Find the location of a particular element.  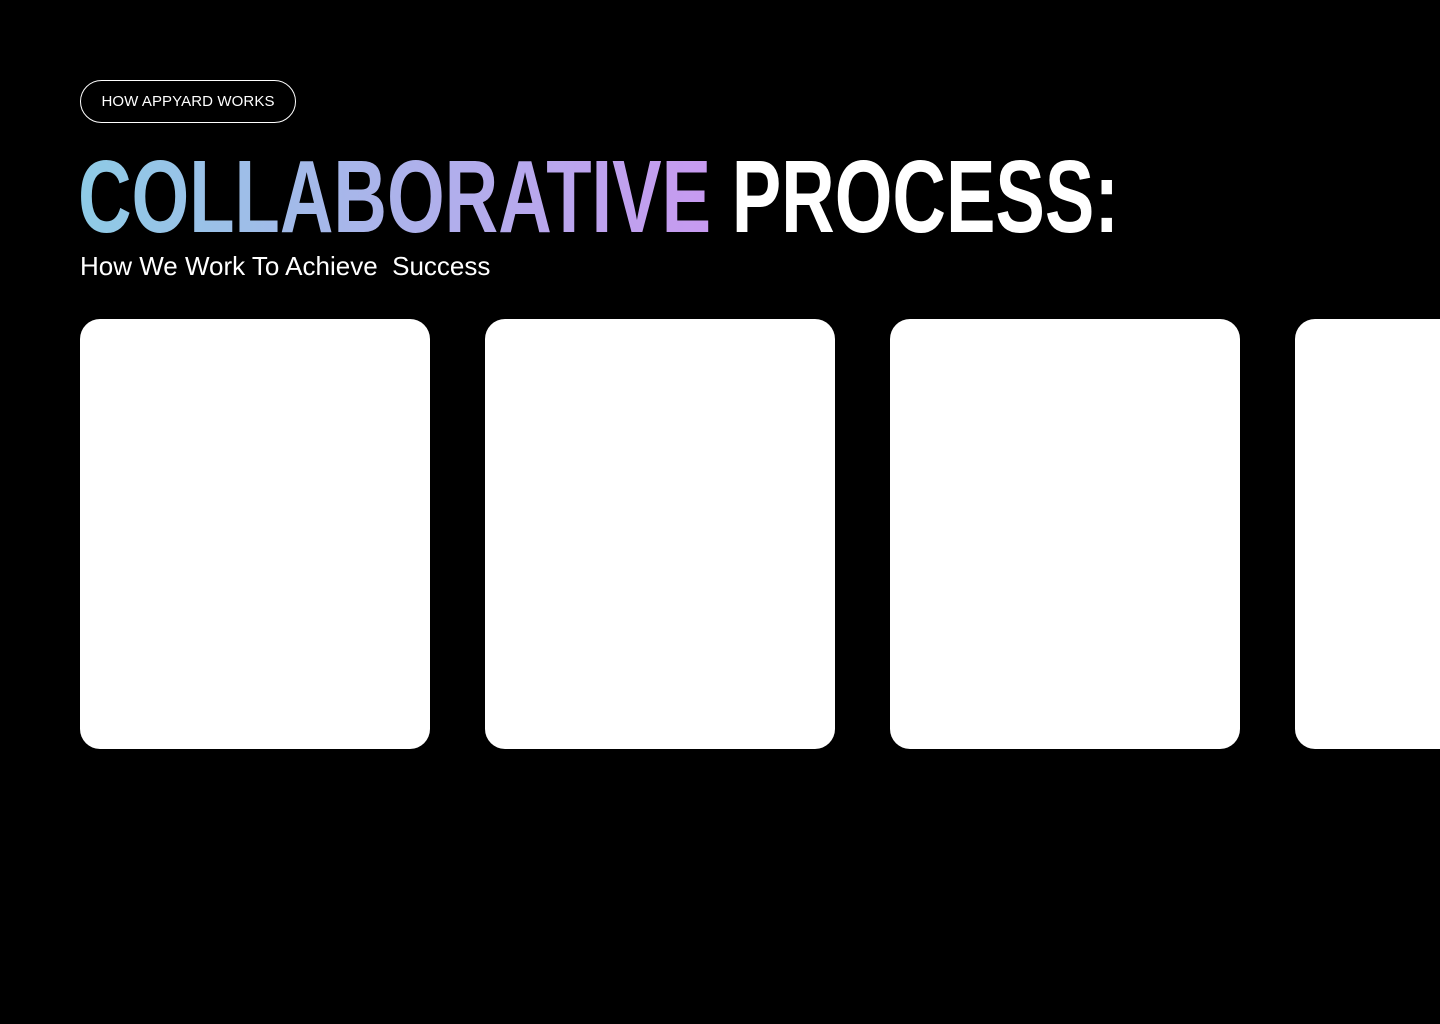

headline-plain-word: PROCESS: is located at coordinates (925, 196).